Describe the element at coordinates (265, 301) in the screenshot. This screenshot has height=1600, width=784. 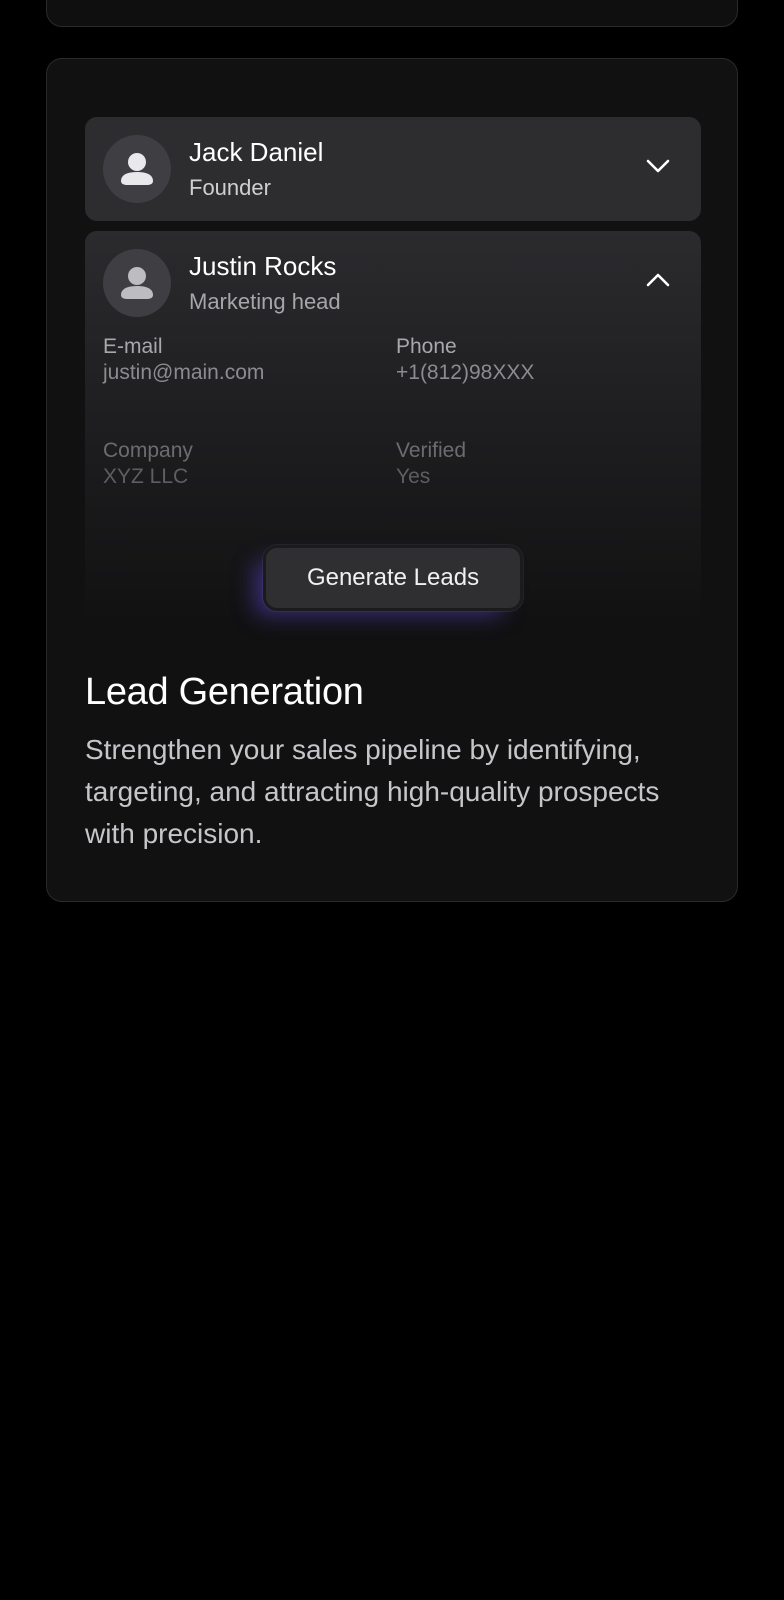
I see `contact-role: Marketing head` at that location.